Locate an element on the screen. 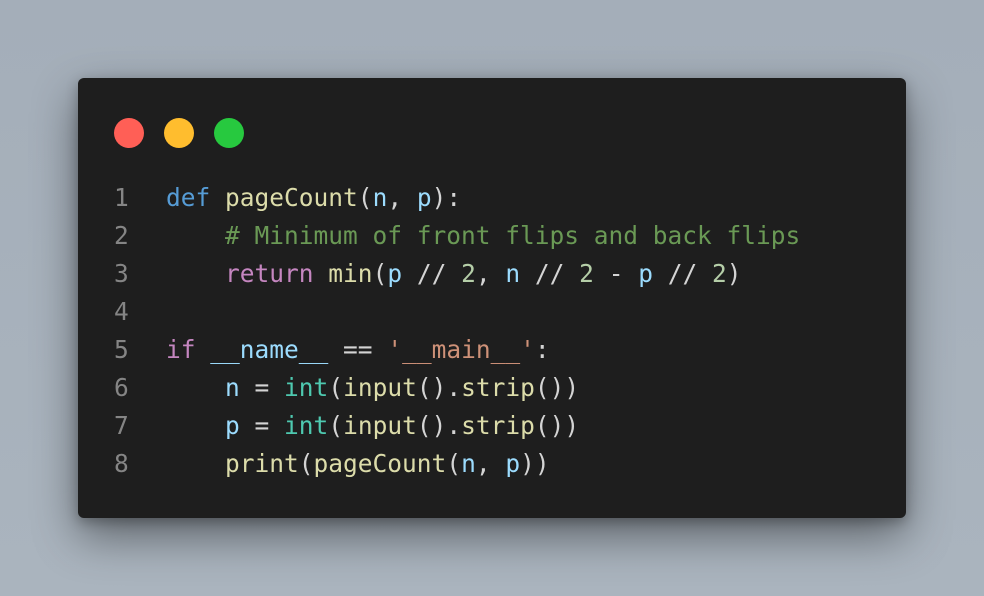 This screenshot has width=984, height=596. code-line: 6 n = int(input().strip()) is located at coordinates (504, 388).